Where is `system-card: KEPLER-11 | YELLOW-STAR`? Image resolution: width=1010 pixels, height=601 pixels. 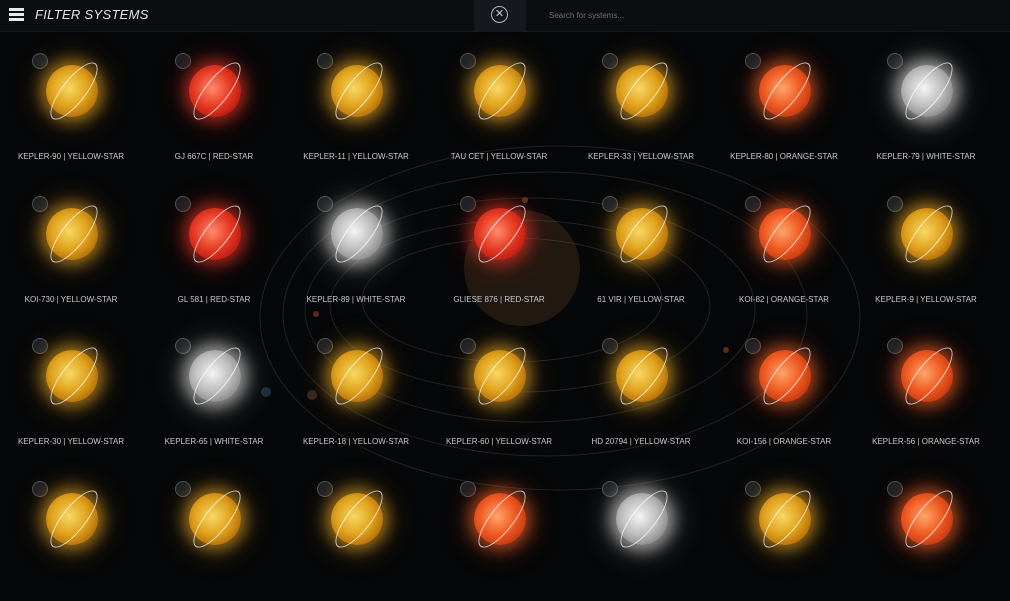
system-card: KEPLER-11 | YELLOW-STAR is located at coordinates (356, 102).